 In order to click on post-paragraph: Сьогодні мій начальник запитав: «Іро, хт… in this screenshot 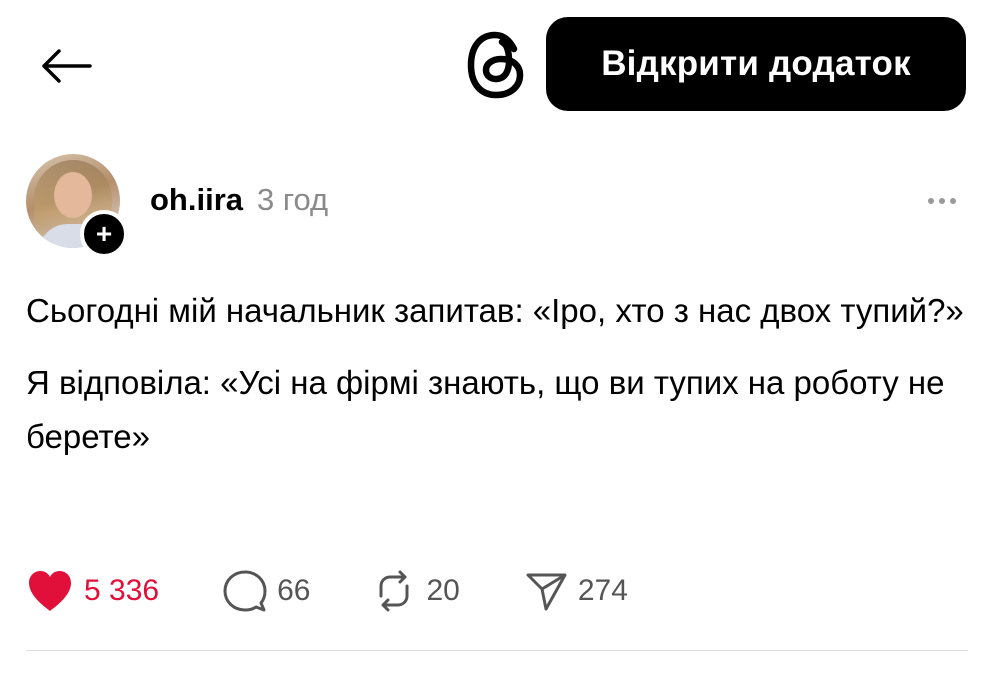, I will do `click(495, 310)`.